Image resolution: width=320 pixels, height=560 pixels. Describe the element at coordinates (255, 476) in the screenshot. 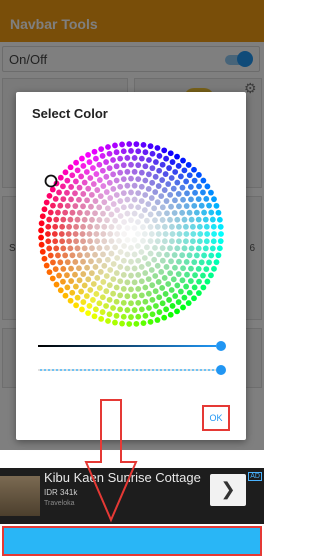

I see `ad-badge: AD` at that location.